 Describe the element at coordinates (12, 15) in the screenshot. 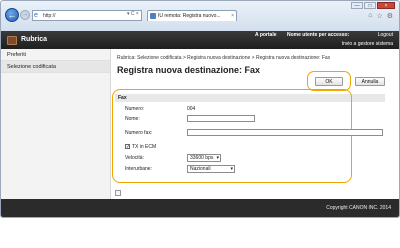

I see `back-button: ←` at that location.